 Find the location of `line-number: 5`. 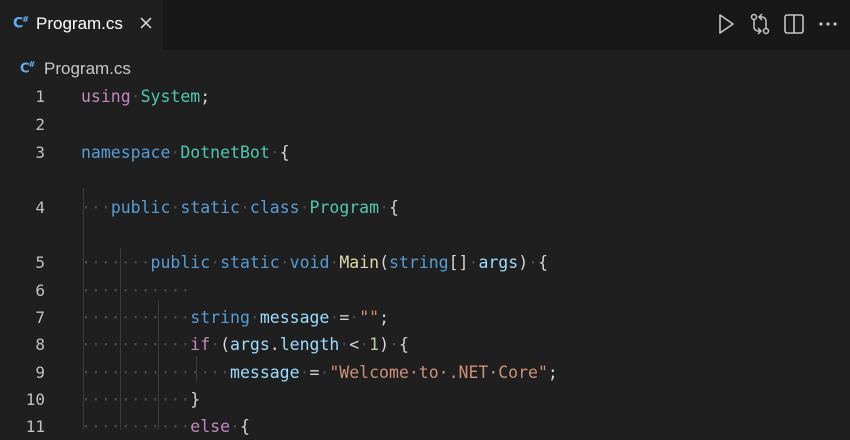

line-number: 5 is located at coordinates (40, 262).